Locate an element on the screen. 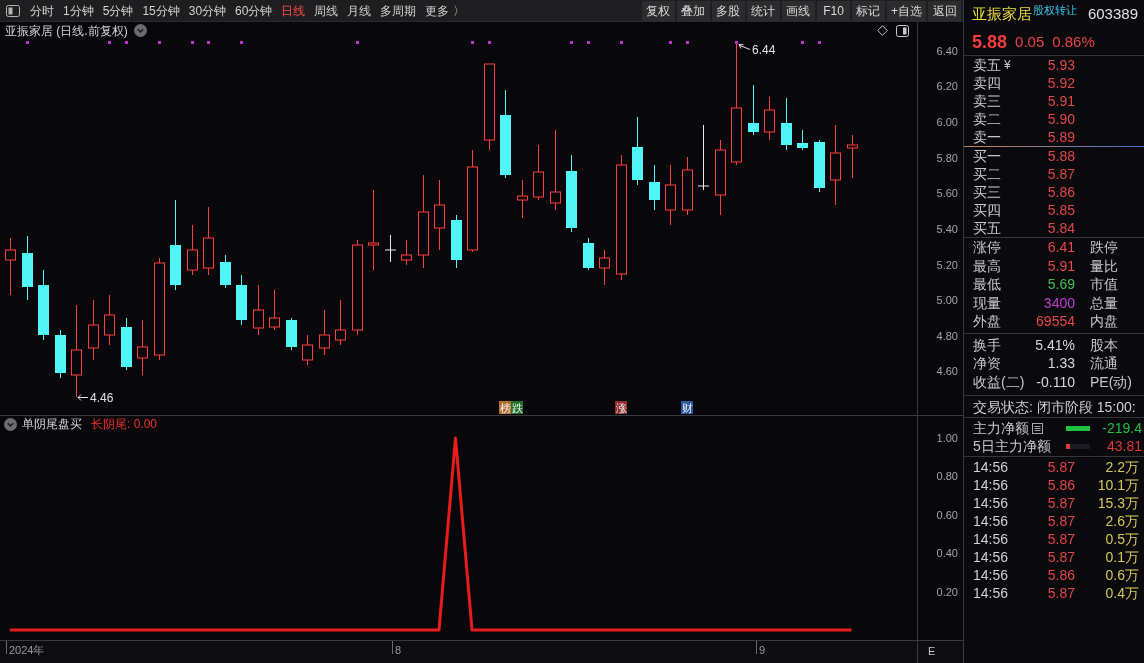  axis-label: 1.00 is located at coordinates (947, 438).